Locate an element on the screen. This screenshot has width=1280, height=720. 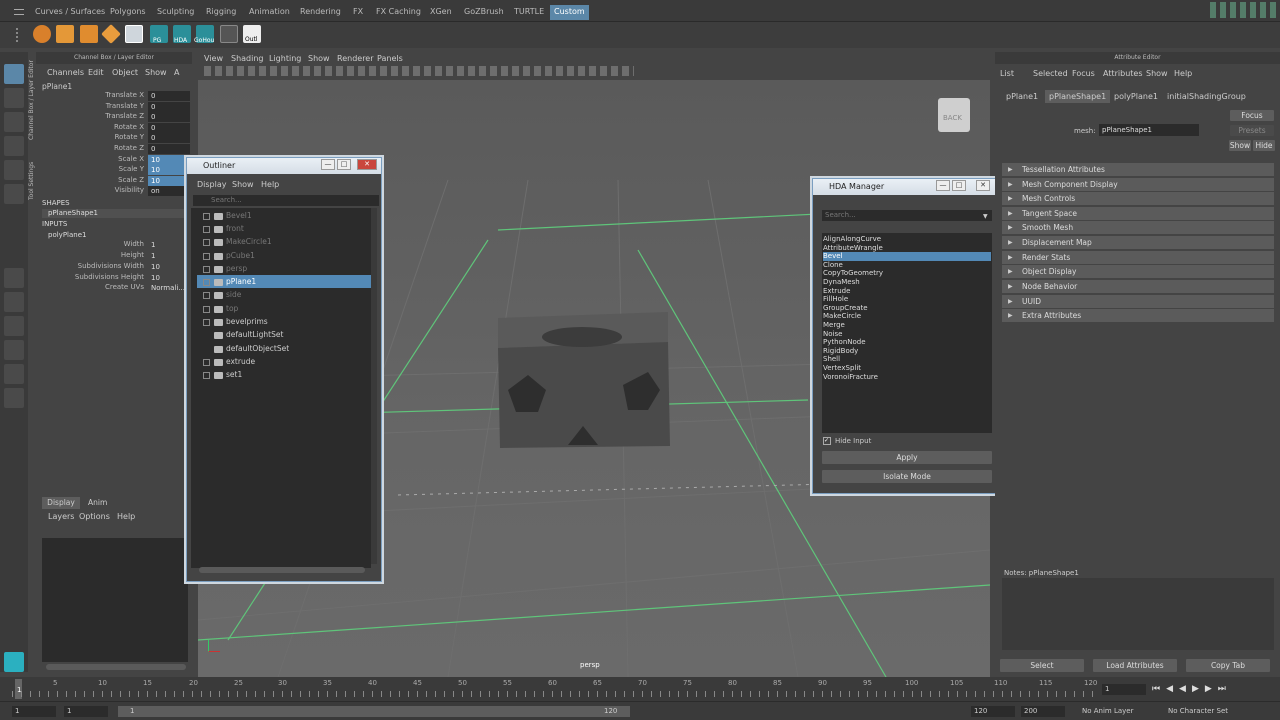
shelf-tab-rendering: Rendering is located at coordinates (320, 12).